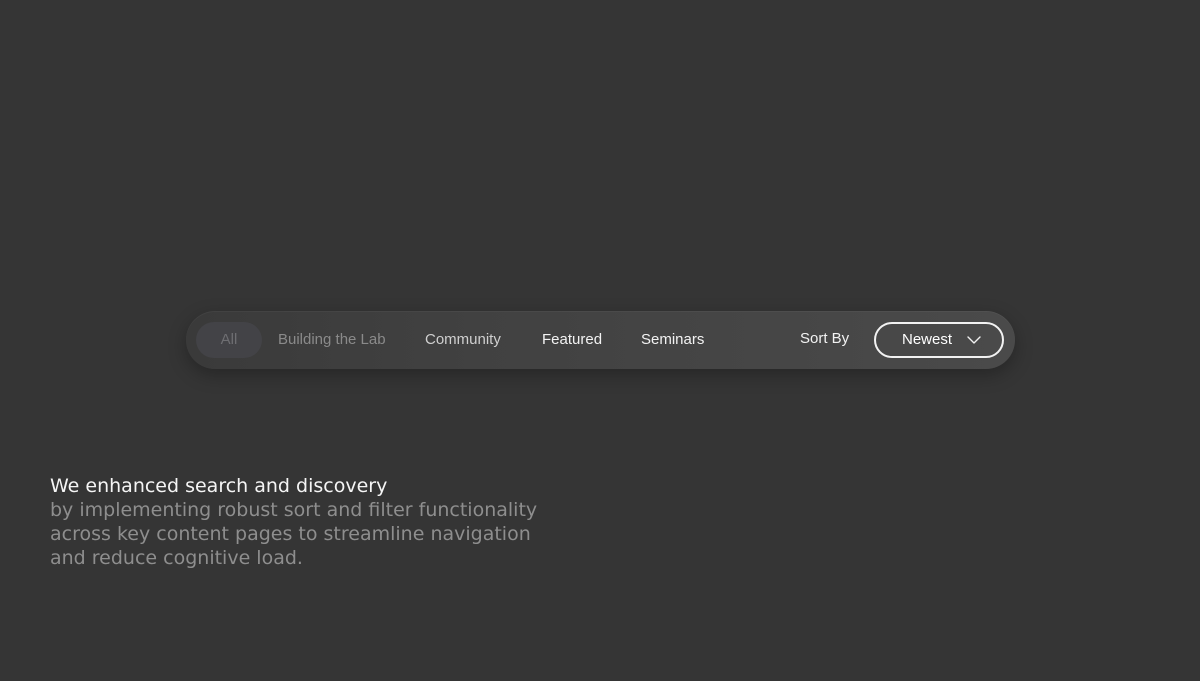 The image size is (1200, 681). What do you see at coordinates (974, 340) in the screenshot?
I see `chevron-down-icon` at bounding box center [974, 340].